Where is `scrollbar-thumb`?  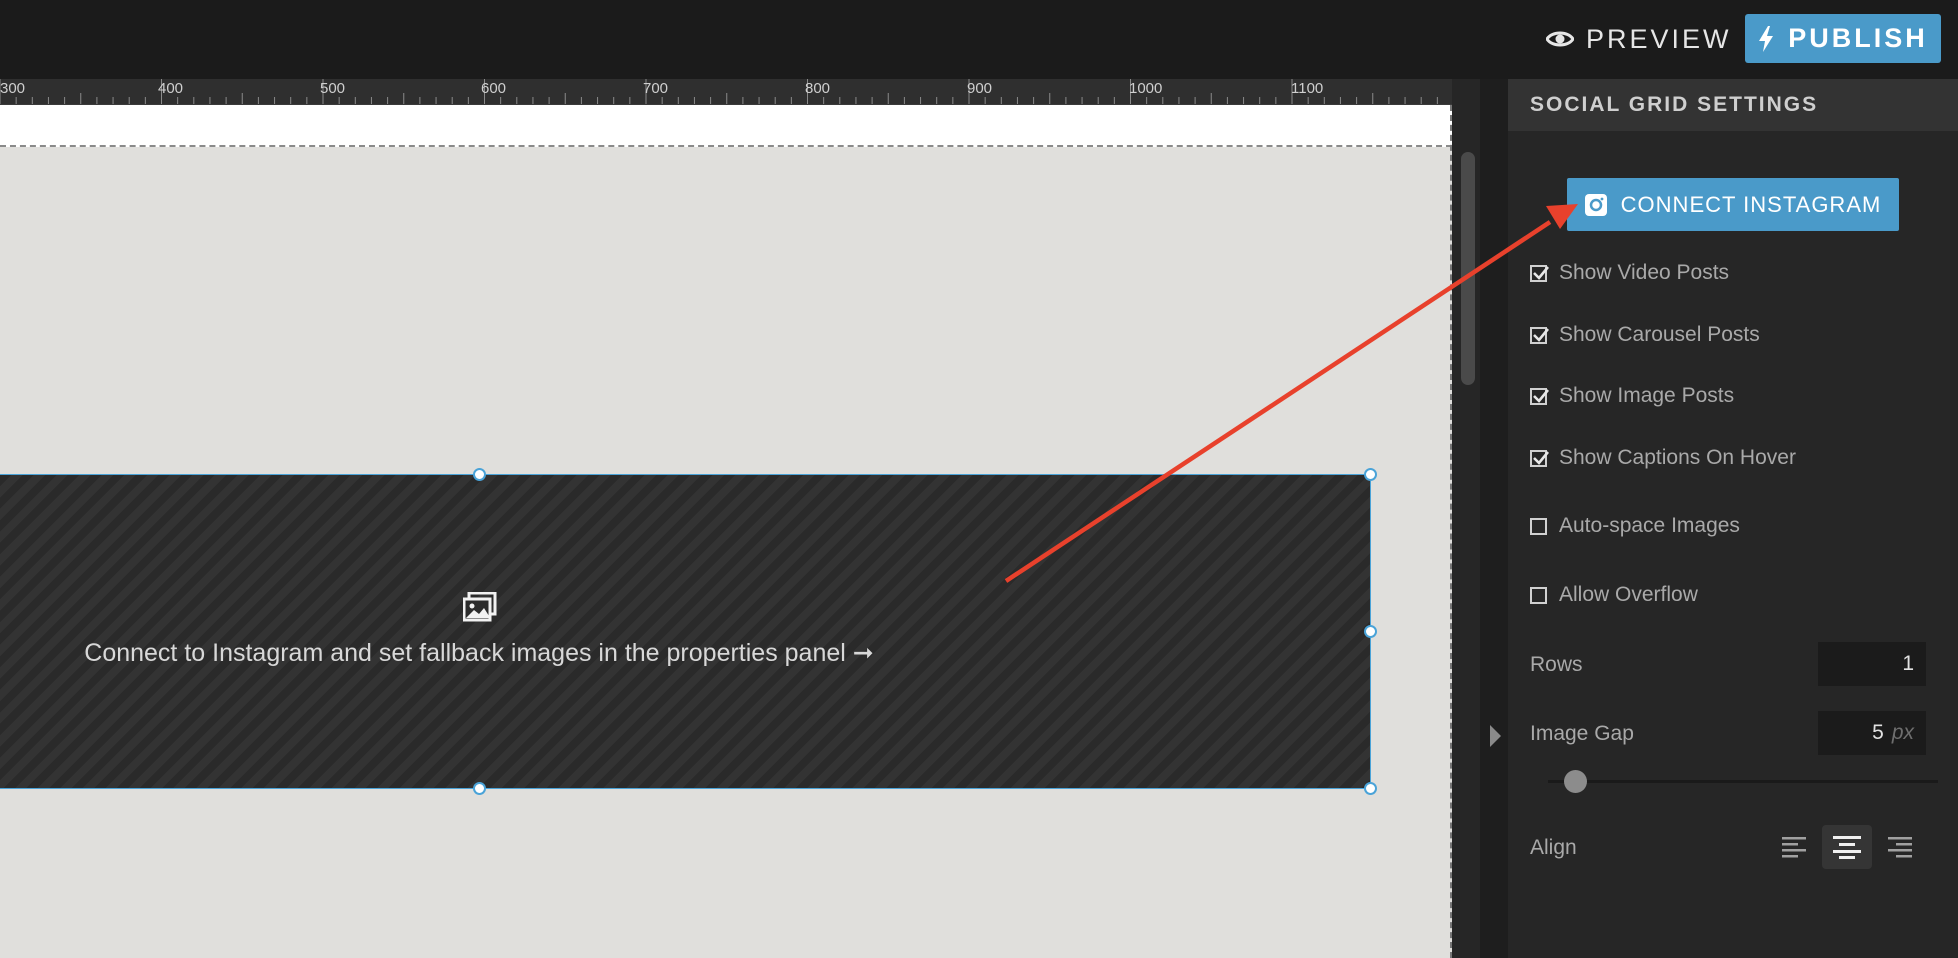 scrollbar-thumb is located at coordinates (1468, 268).